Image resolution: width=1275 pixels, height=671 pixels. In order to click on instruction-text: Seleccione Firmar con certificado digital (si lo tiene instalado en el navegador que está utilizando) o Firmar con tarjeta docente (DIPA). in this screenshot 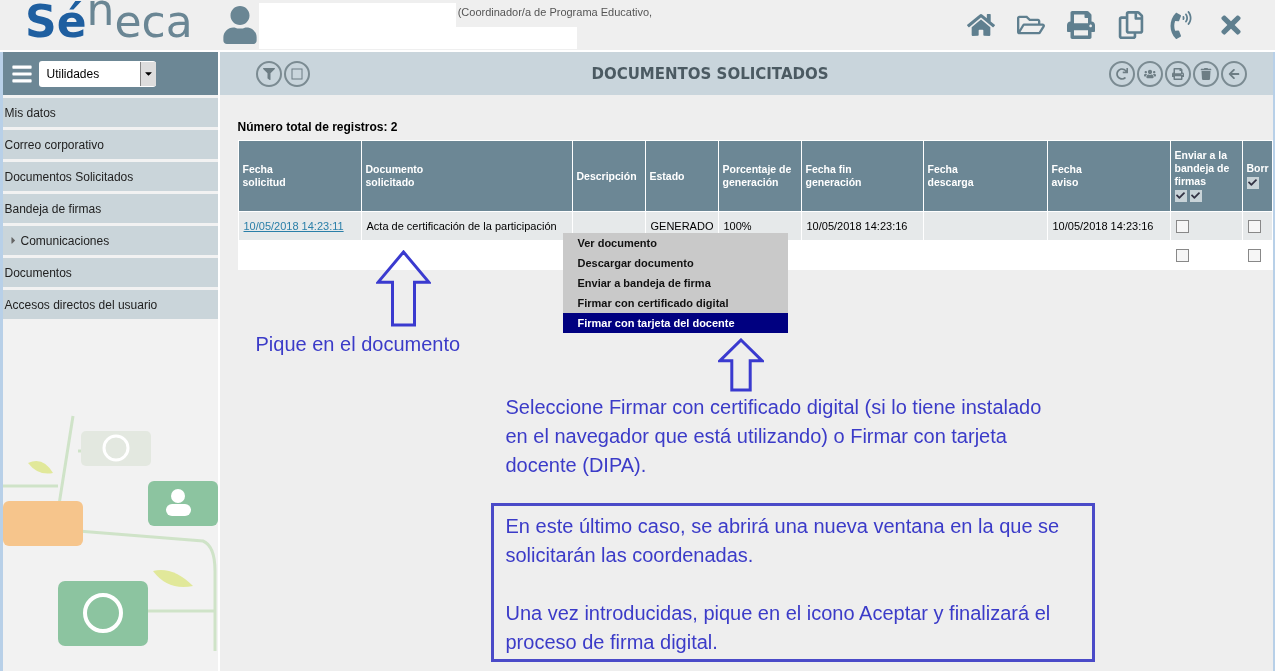, I will do `click(774, 436)`.